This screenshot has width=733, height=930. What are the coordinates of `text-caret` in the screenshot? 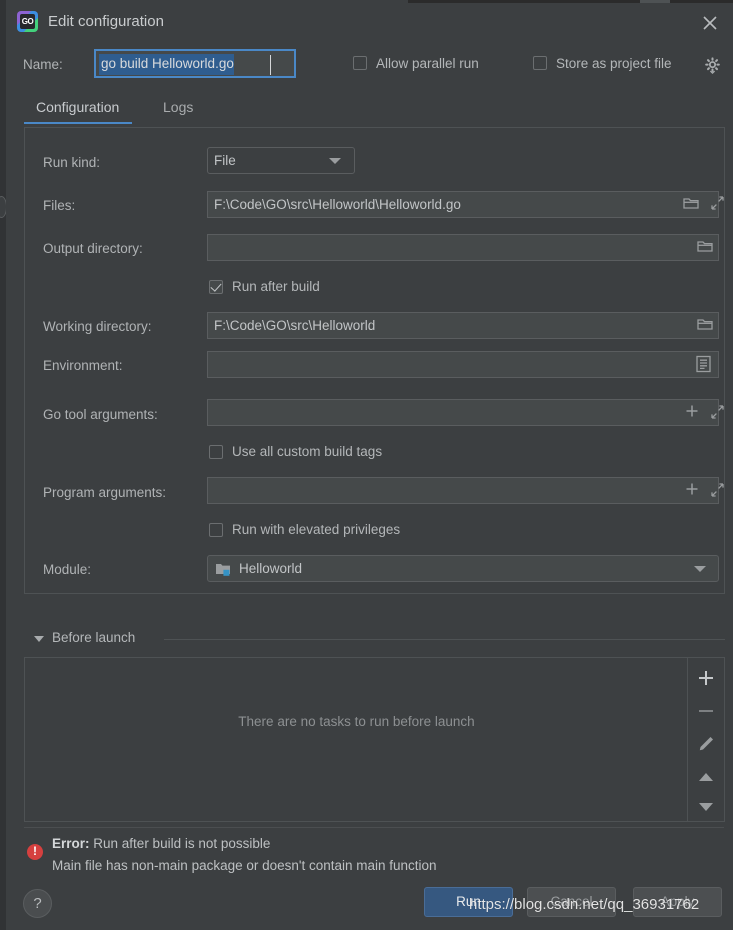 It's located at (270, 65).